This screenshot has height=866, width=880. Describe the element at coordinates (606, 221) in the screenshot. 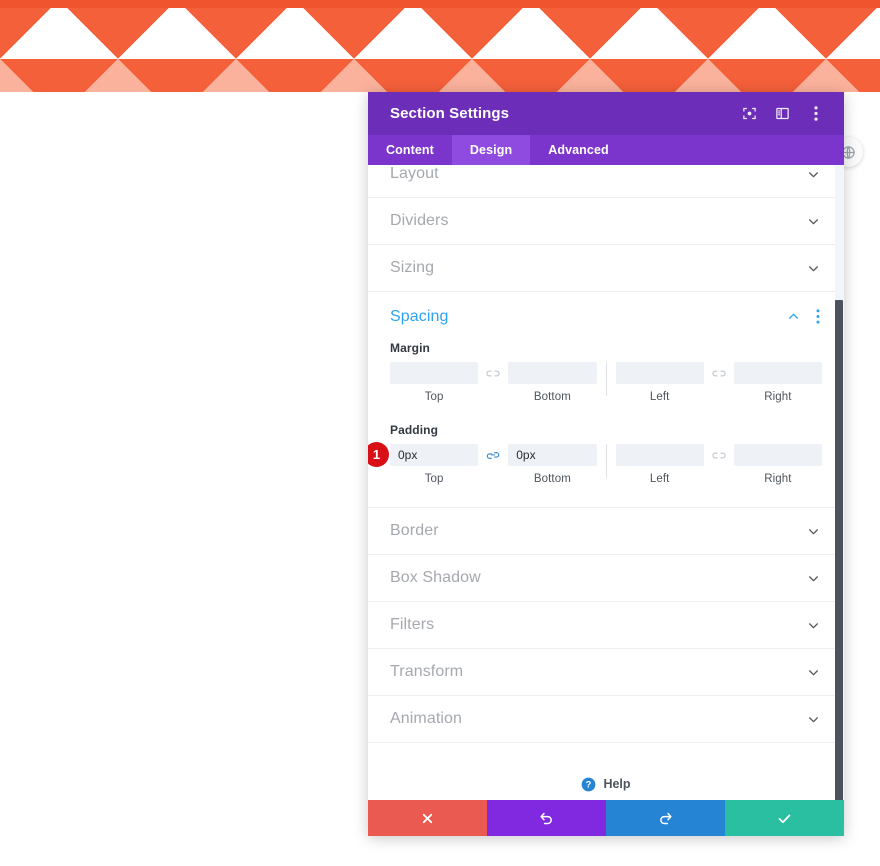

I see `sidebar-item-dividers: Dividers` at that location.